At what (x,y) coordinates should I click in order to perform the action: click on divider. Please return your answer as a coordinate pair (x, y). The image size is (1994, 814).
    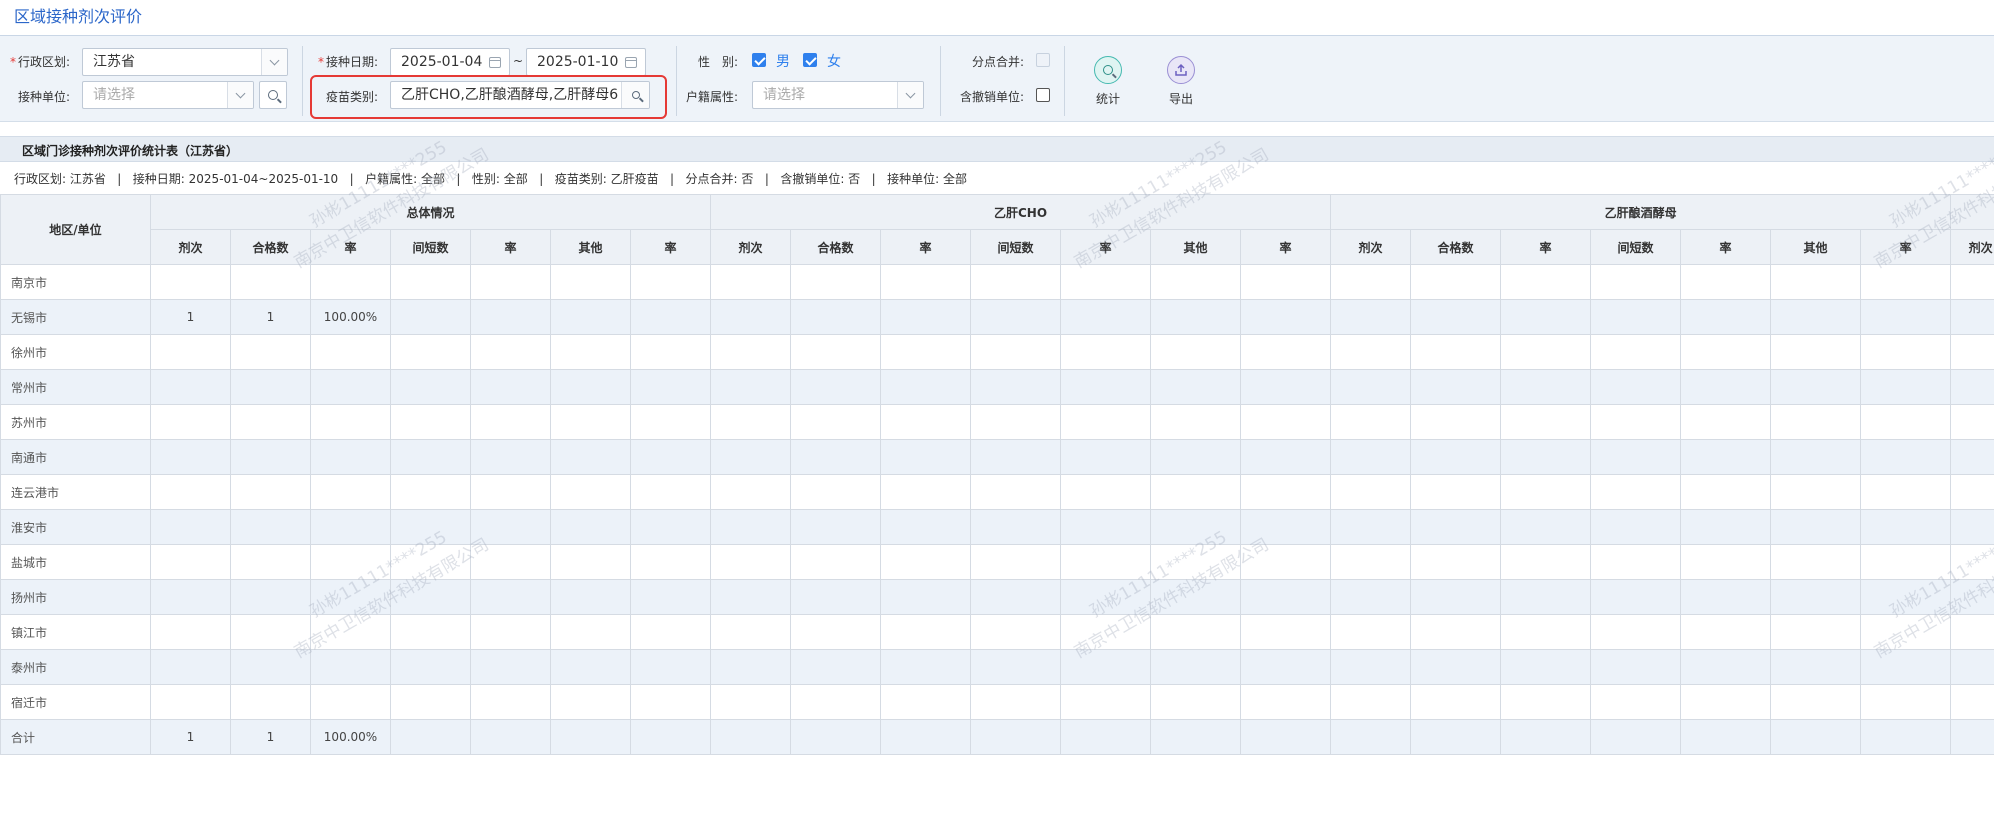
    Looking at the image, I should click on (1064, 81).